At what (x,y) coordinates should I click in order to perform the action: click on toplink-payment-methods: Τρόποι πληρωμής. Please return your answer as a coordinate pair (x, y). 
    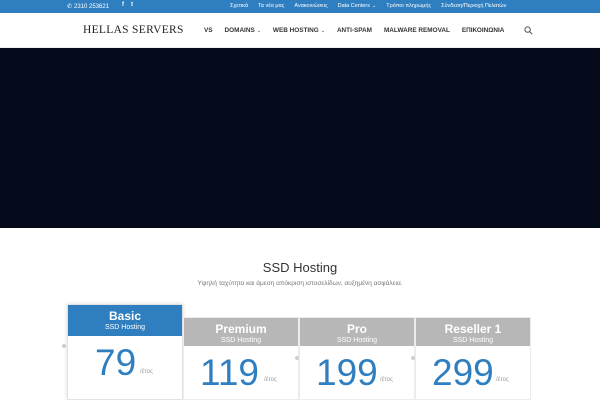
    Looking at the image, I should click on (408, 6).